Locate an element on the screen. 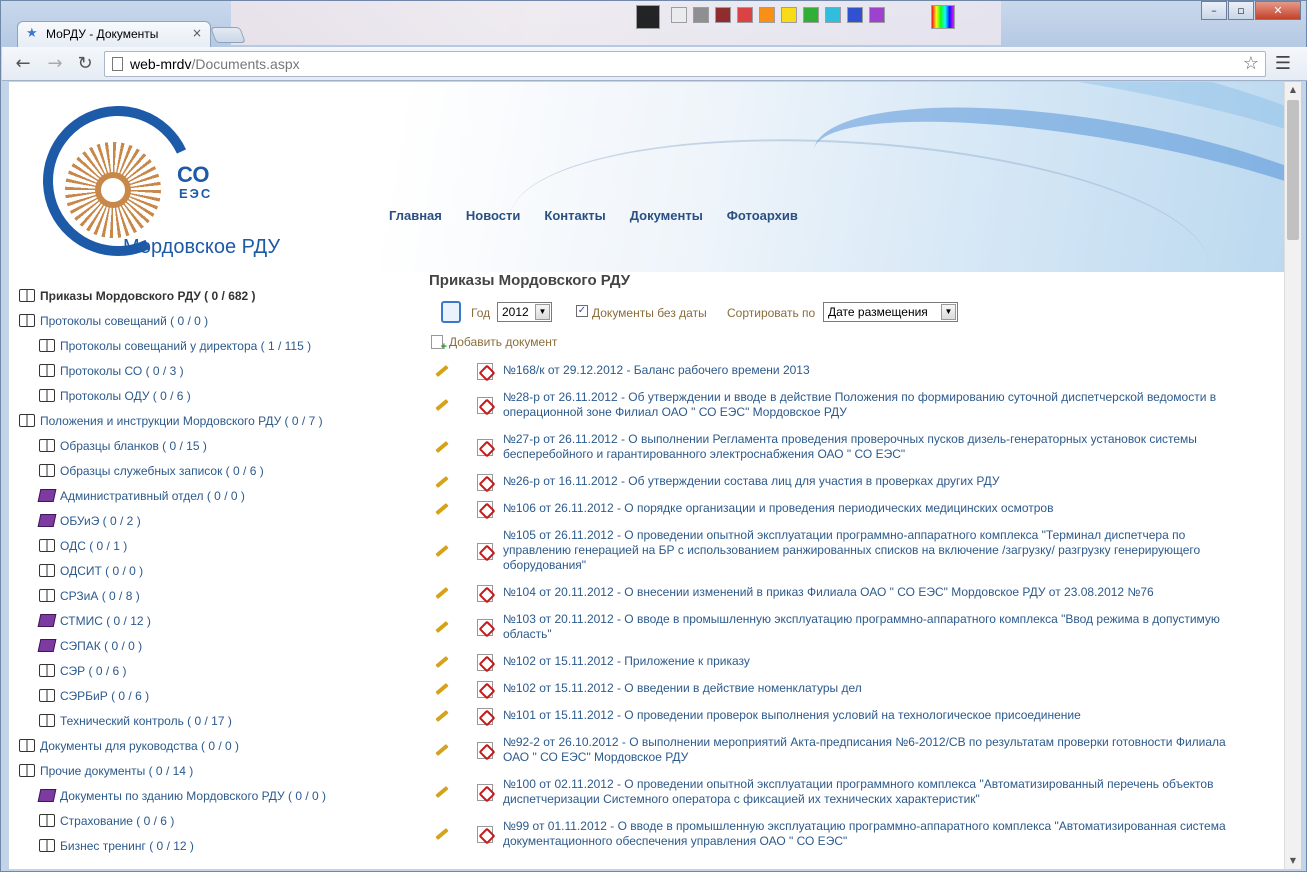  sidebar-tree-item: Прочие документы ( 0 / 14 ) is located at coordinates (219, 776).